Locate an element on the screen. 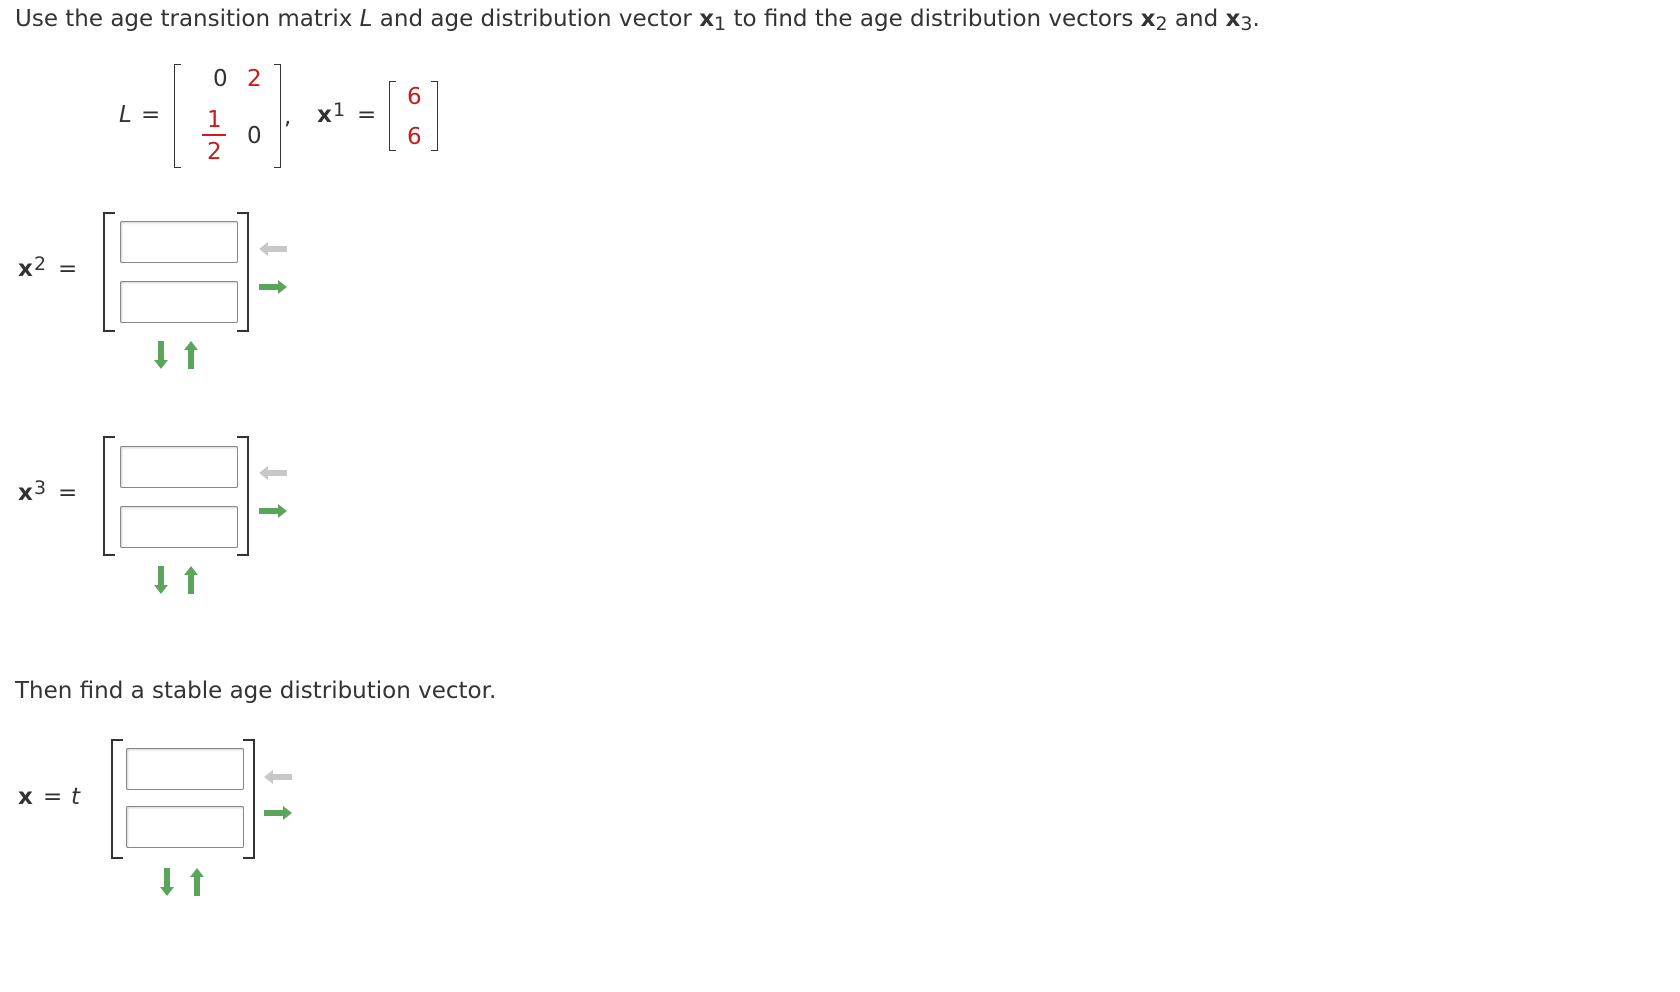 This screenshot has width=1680, height=992. x2-entry-2-input is located at coordinates (179, 302).